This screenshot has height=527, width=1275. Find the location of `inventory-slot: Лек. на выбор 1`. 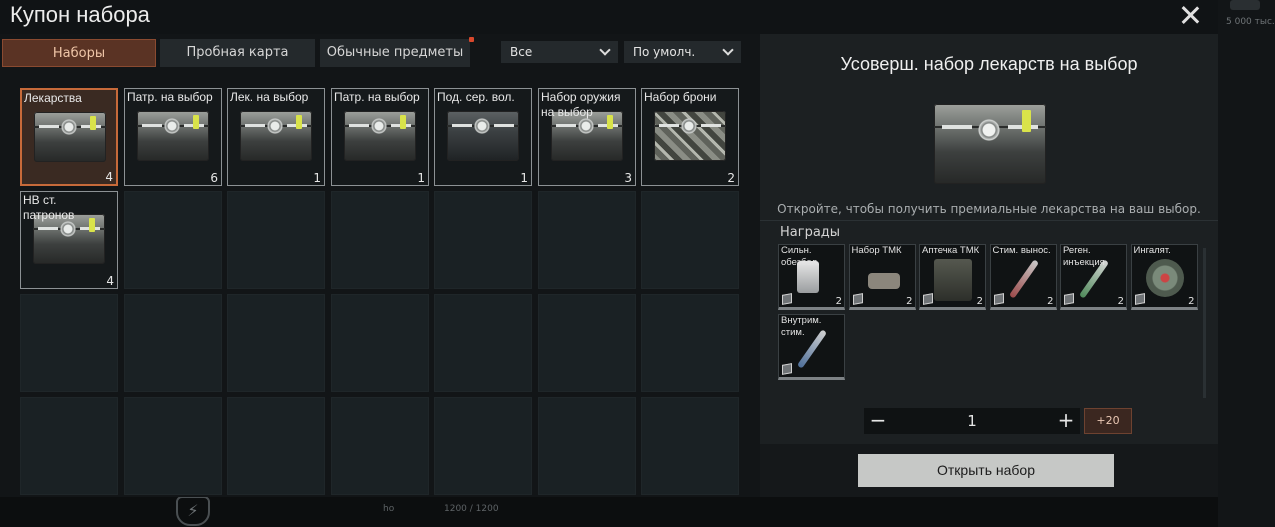

inventory-slot: Лек. на выбор 1 is located at coordinates (276, 137).